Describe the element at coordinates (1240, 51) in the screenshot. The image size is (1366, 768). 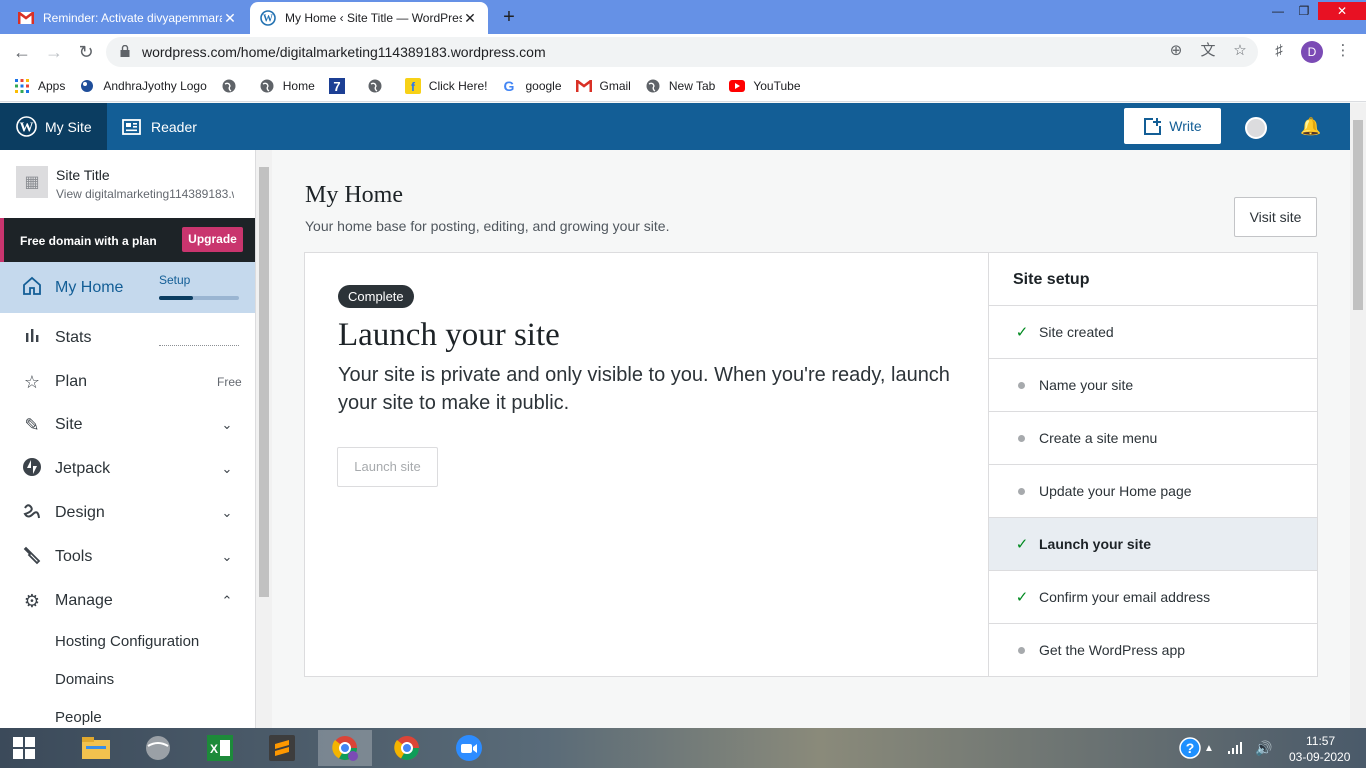
I see `bookmark-star-icon: ☆` at that location.